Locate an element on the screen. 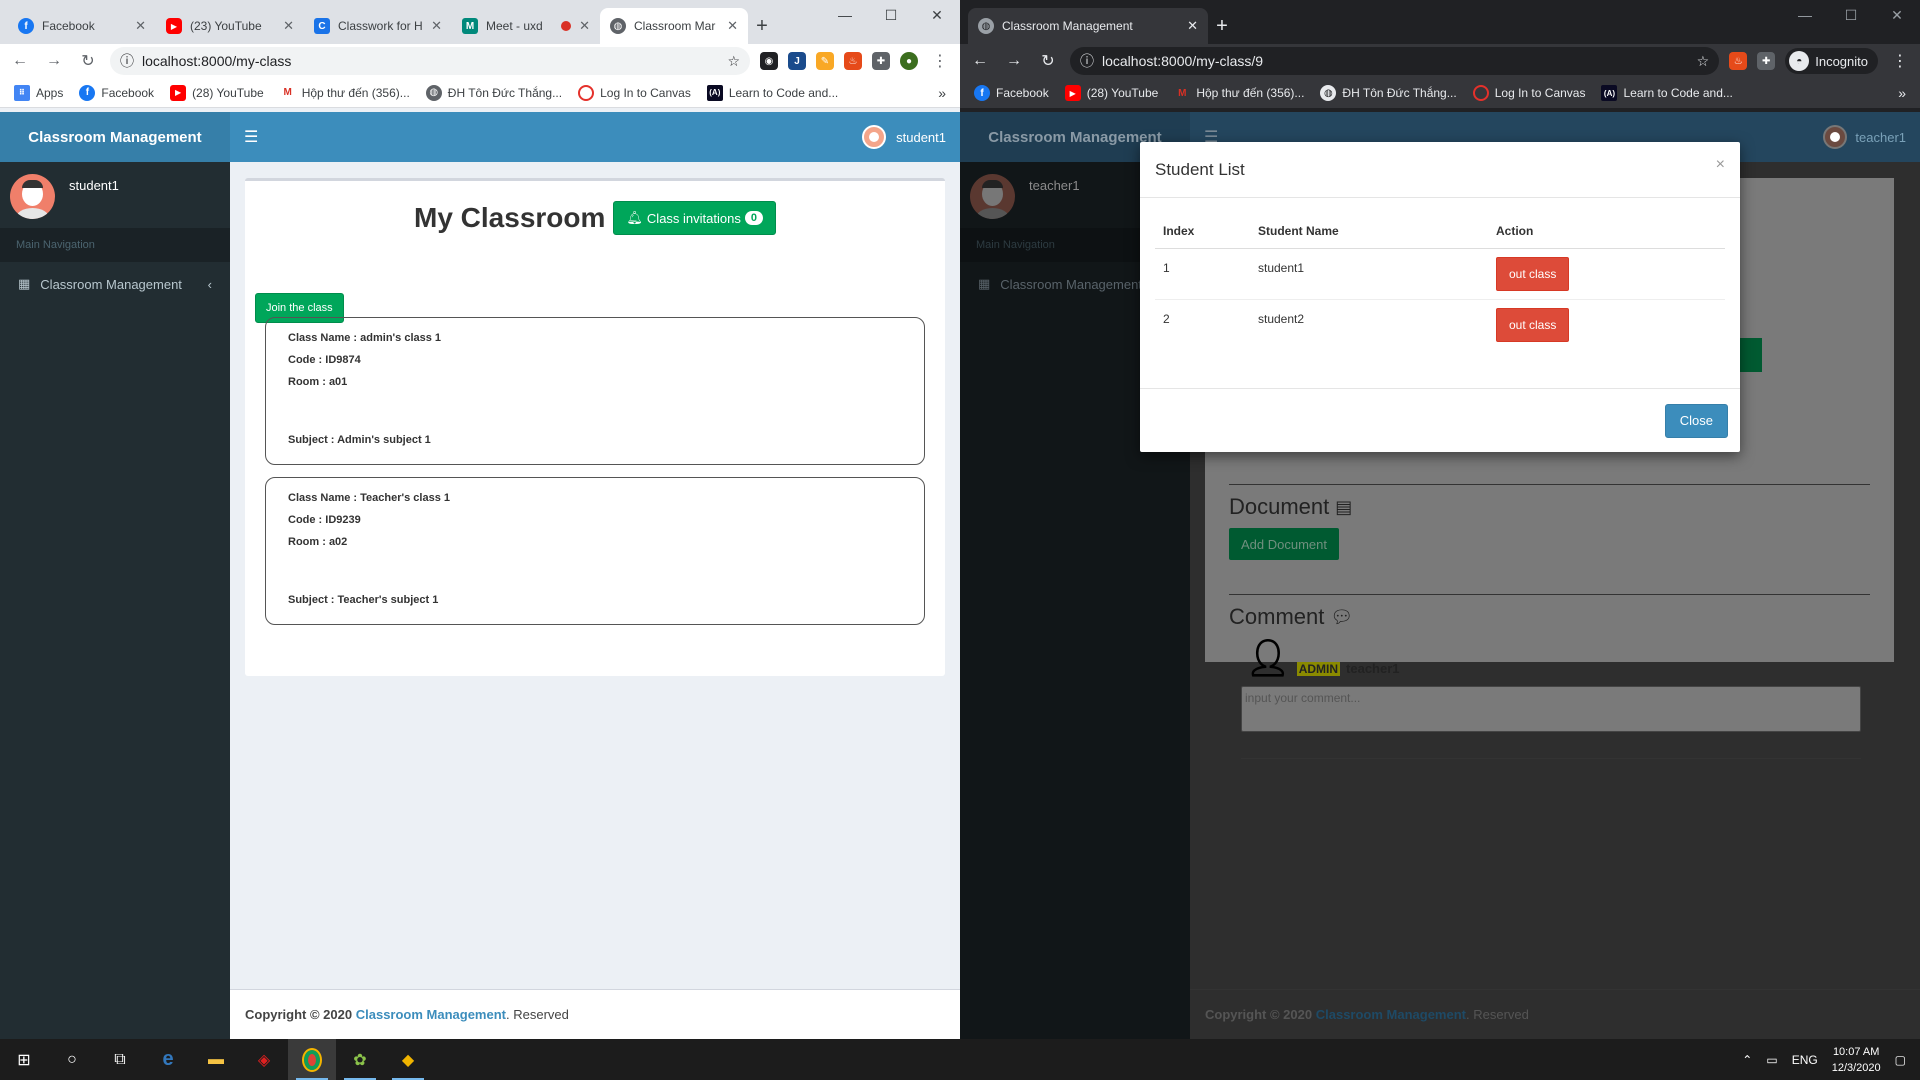 The width and height of the screenshot is (1920, 1080). youtube-icon: ▶ is located at coordinates (1072, 93).